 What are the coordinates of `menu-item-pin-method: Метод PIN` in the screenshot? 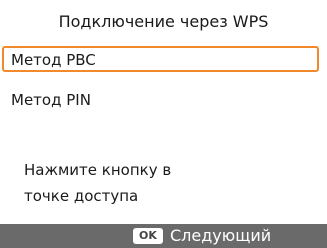 It's located at (160, 99).